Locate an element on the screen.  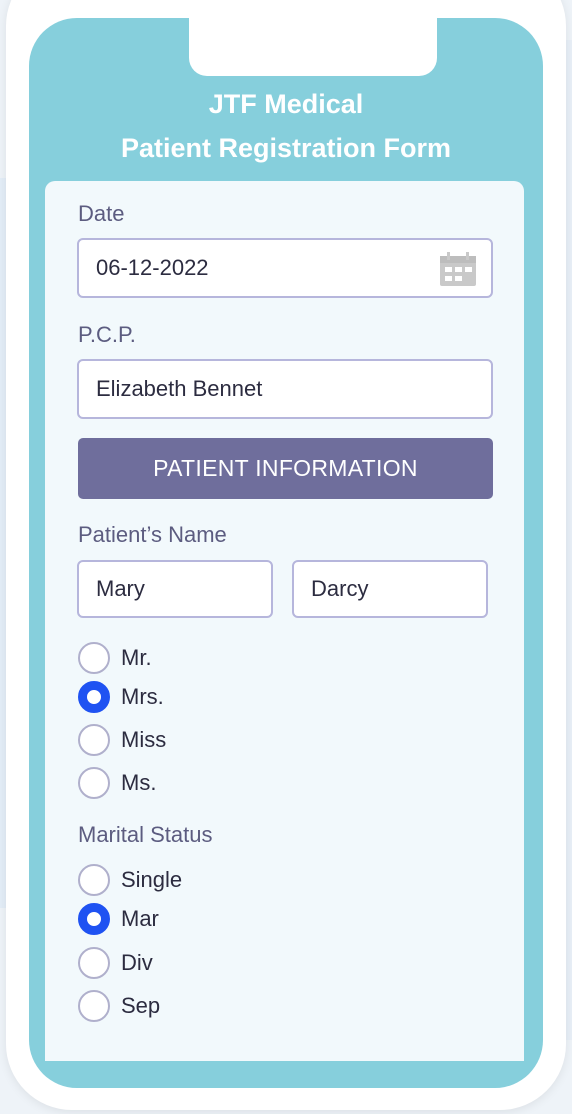
first-name-value: Mary is located at coordinates (120, 588).